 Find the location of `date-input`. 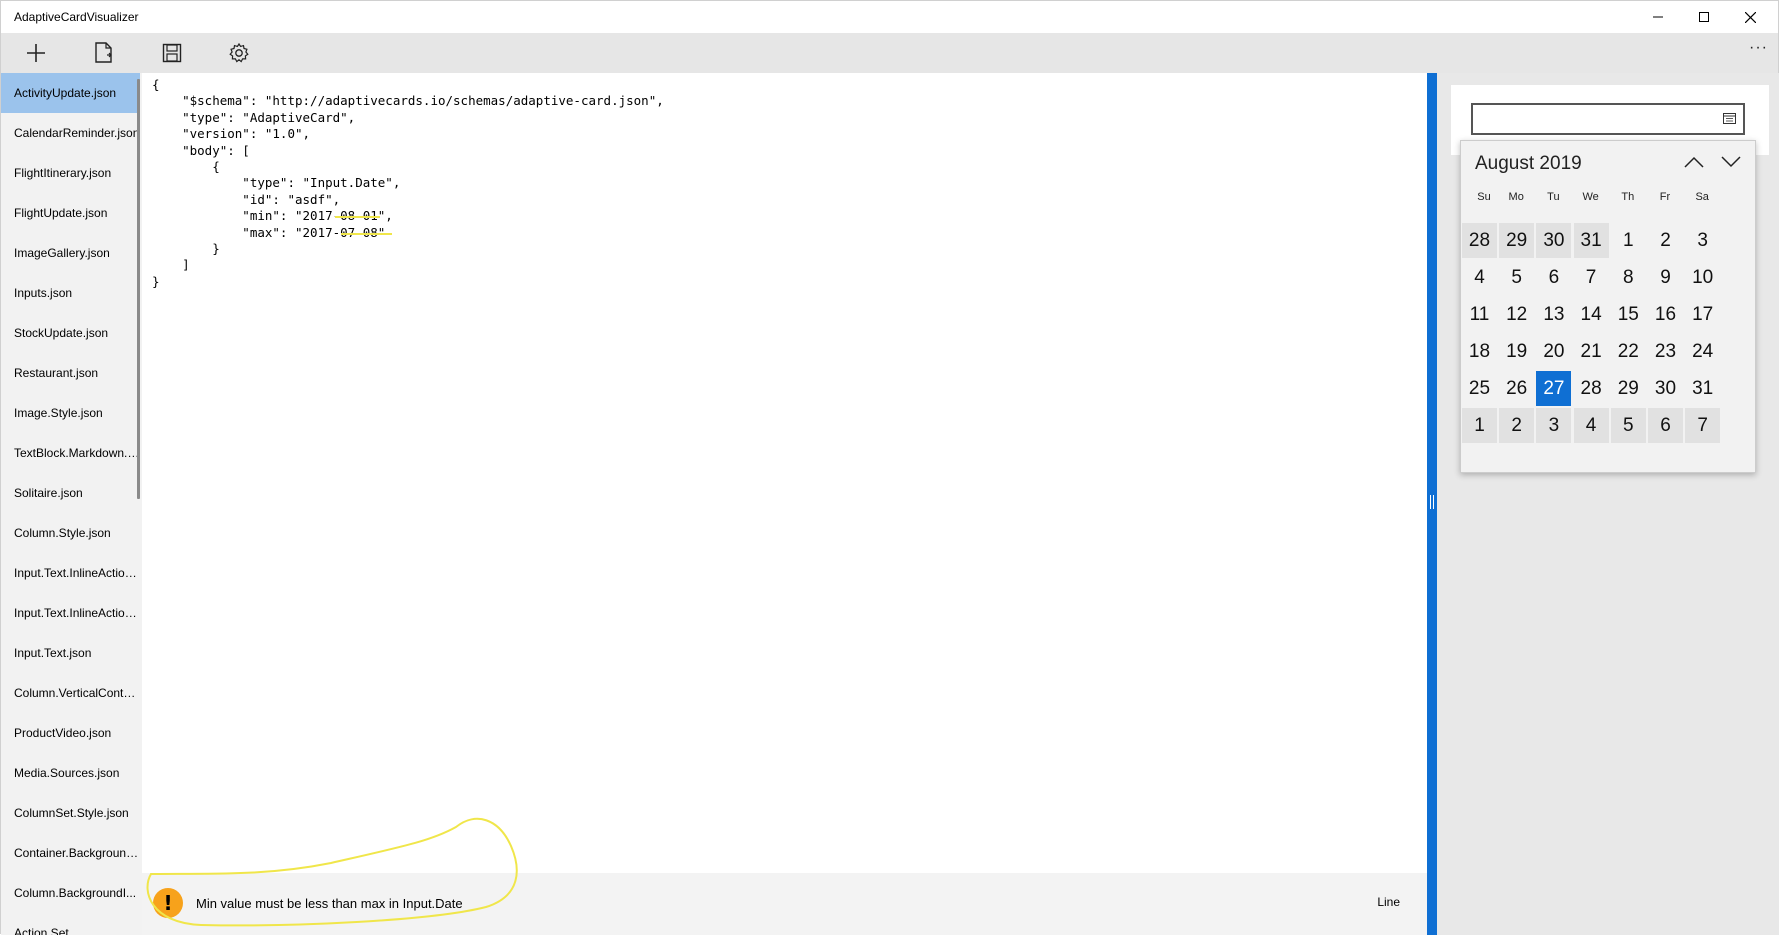

date-input is located at coordinates (1608, 119).